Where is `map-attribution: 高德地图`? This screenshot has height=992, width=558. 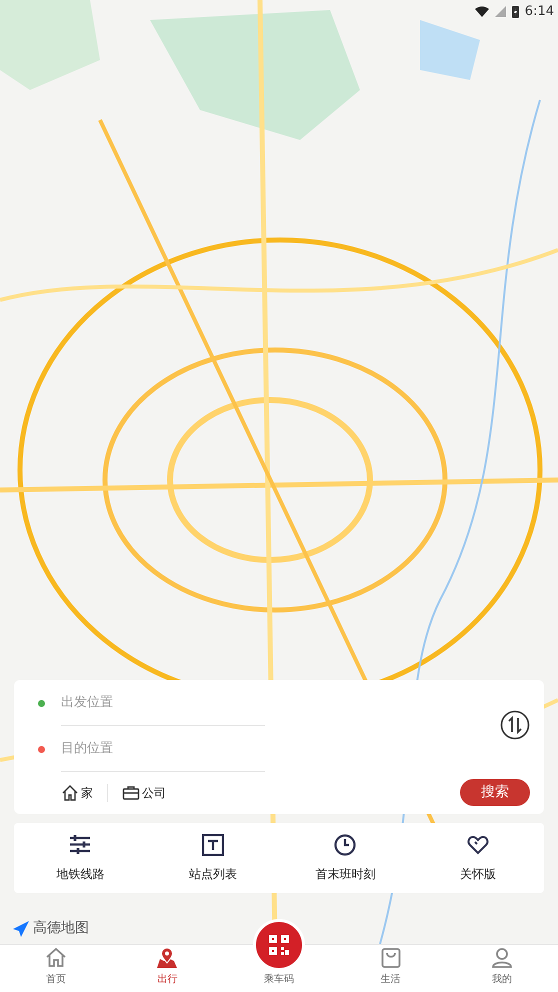
map-attribution: 高德地图 is located at coordinates (61, 928).